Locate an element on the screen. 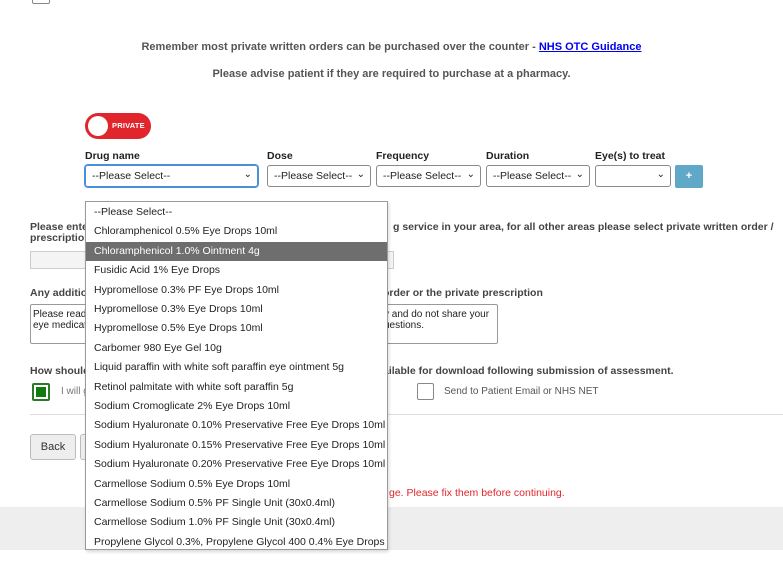 The width and height of the screenshot is (783, 567). notes-textarea-right: y and do not share your uestions. is located at coordinates (440, 324).